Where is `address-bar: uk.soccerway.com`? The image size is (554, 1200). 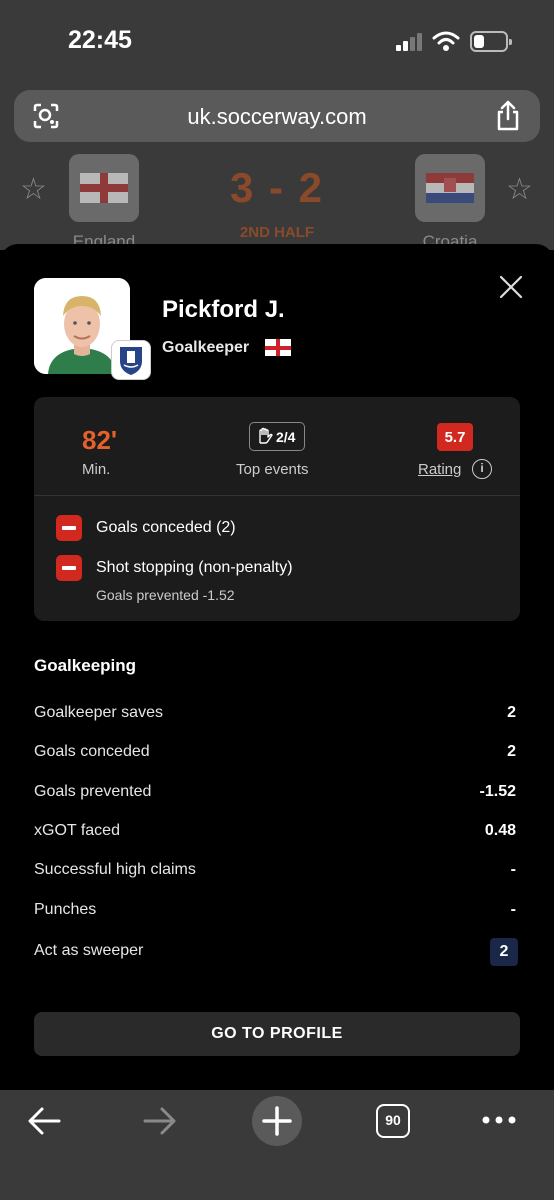 address-bar: uk.soccerway.com is located at coordinates (277, 116).